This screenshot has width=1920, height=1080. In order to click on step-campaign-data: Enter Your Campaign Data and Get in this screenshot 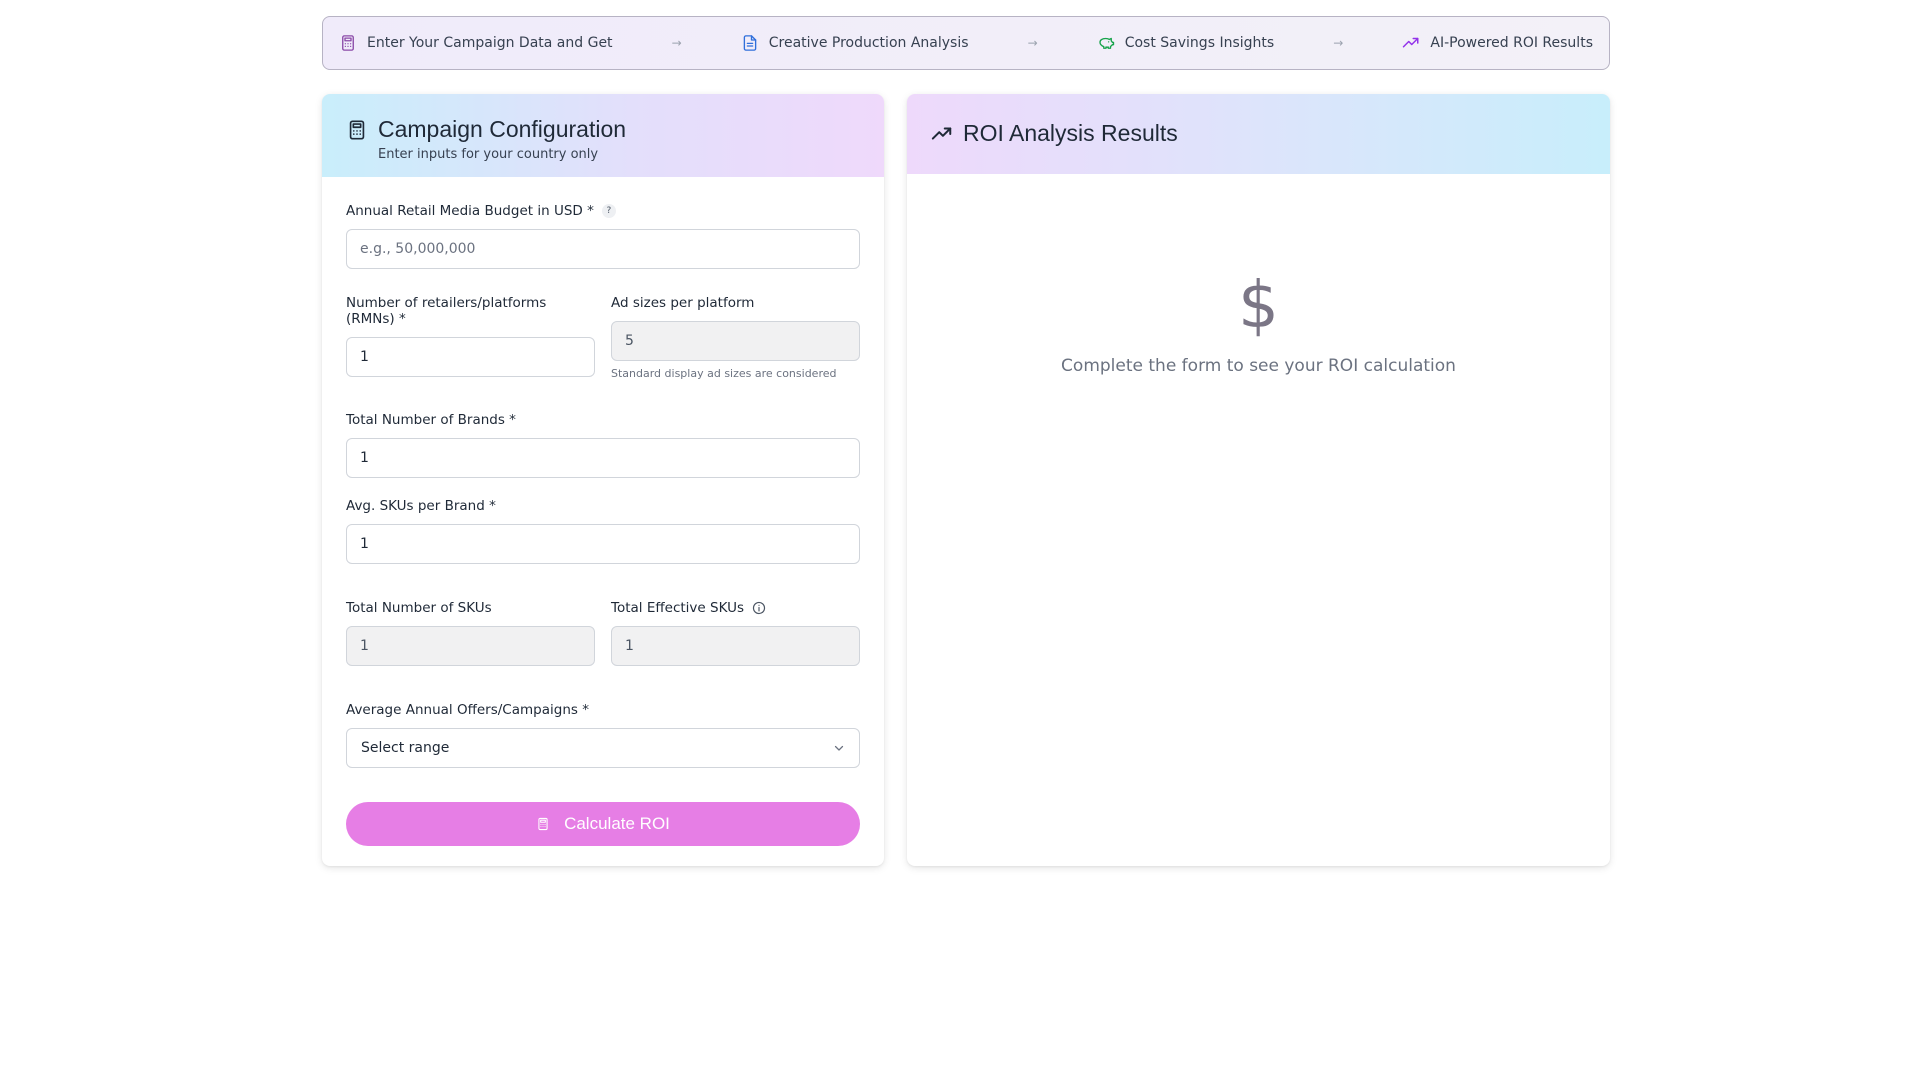, I will do `click(476, 43)`.